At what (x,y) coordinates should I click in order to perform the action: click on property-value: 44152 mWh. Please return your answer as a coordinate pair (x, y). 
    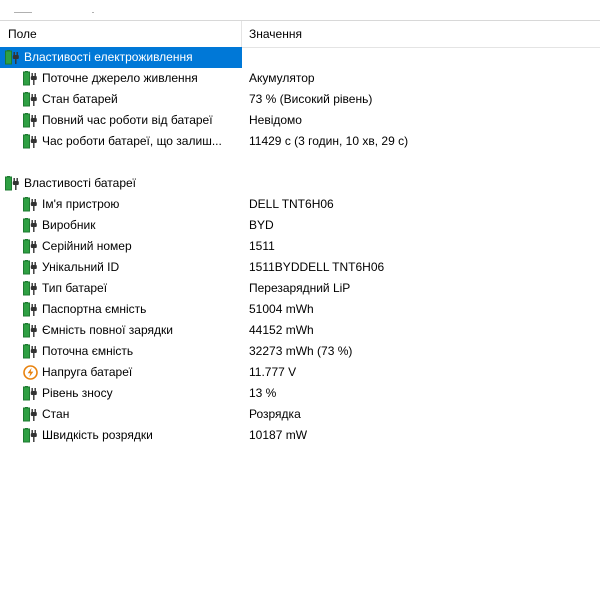
    Looking at the image, I should click on (281, 330).